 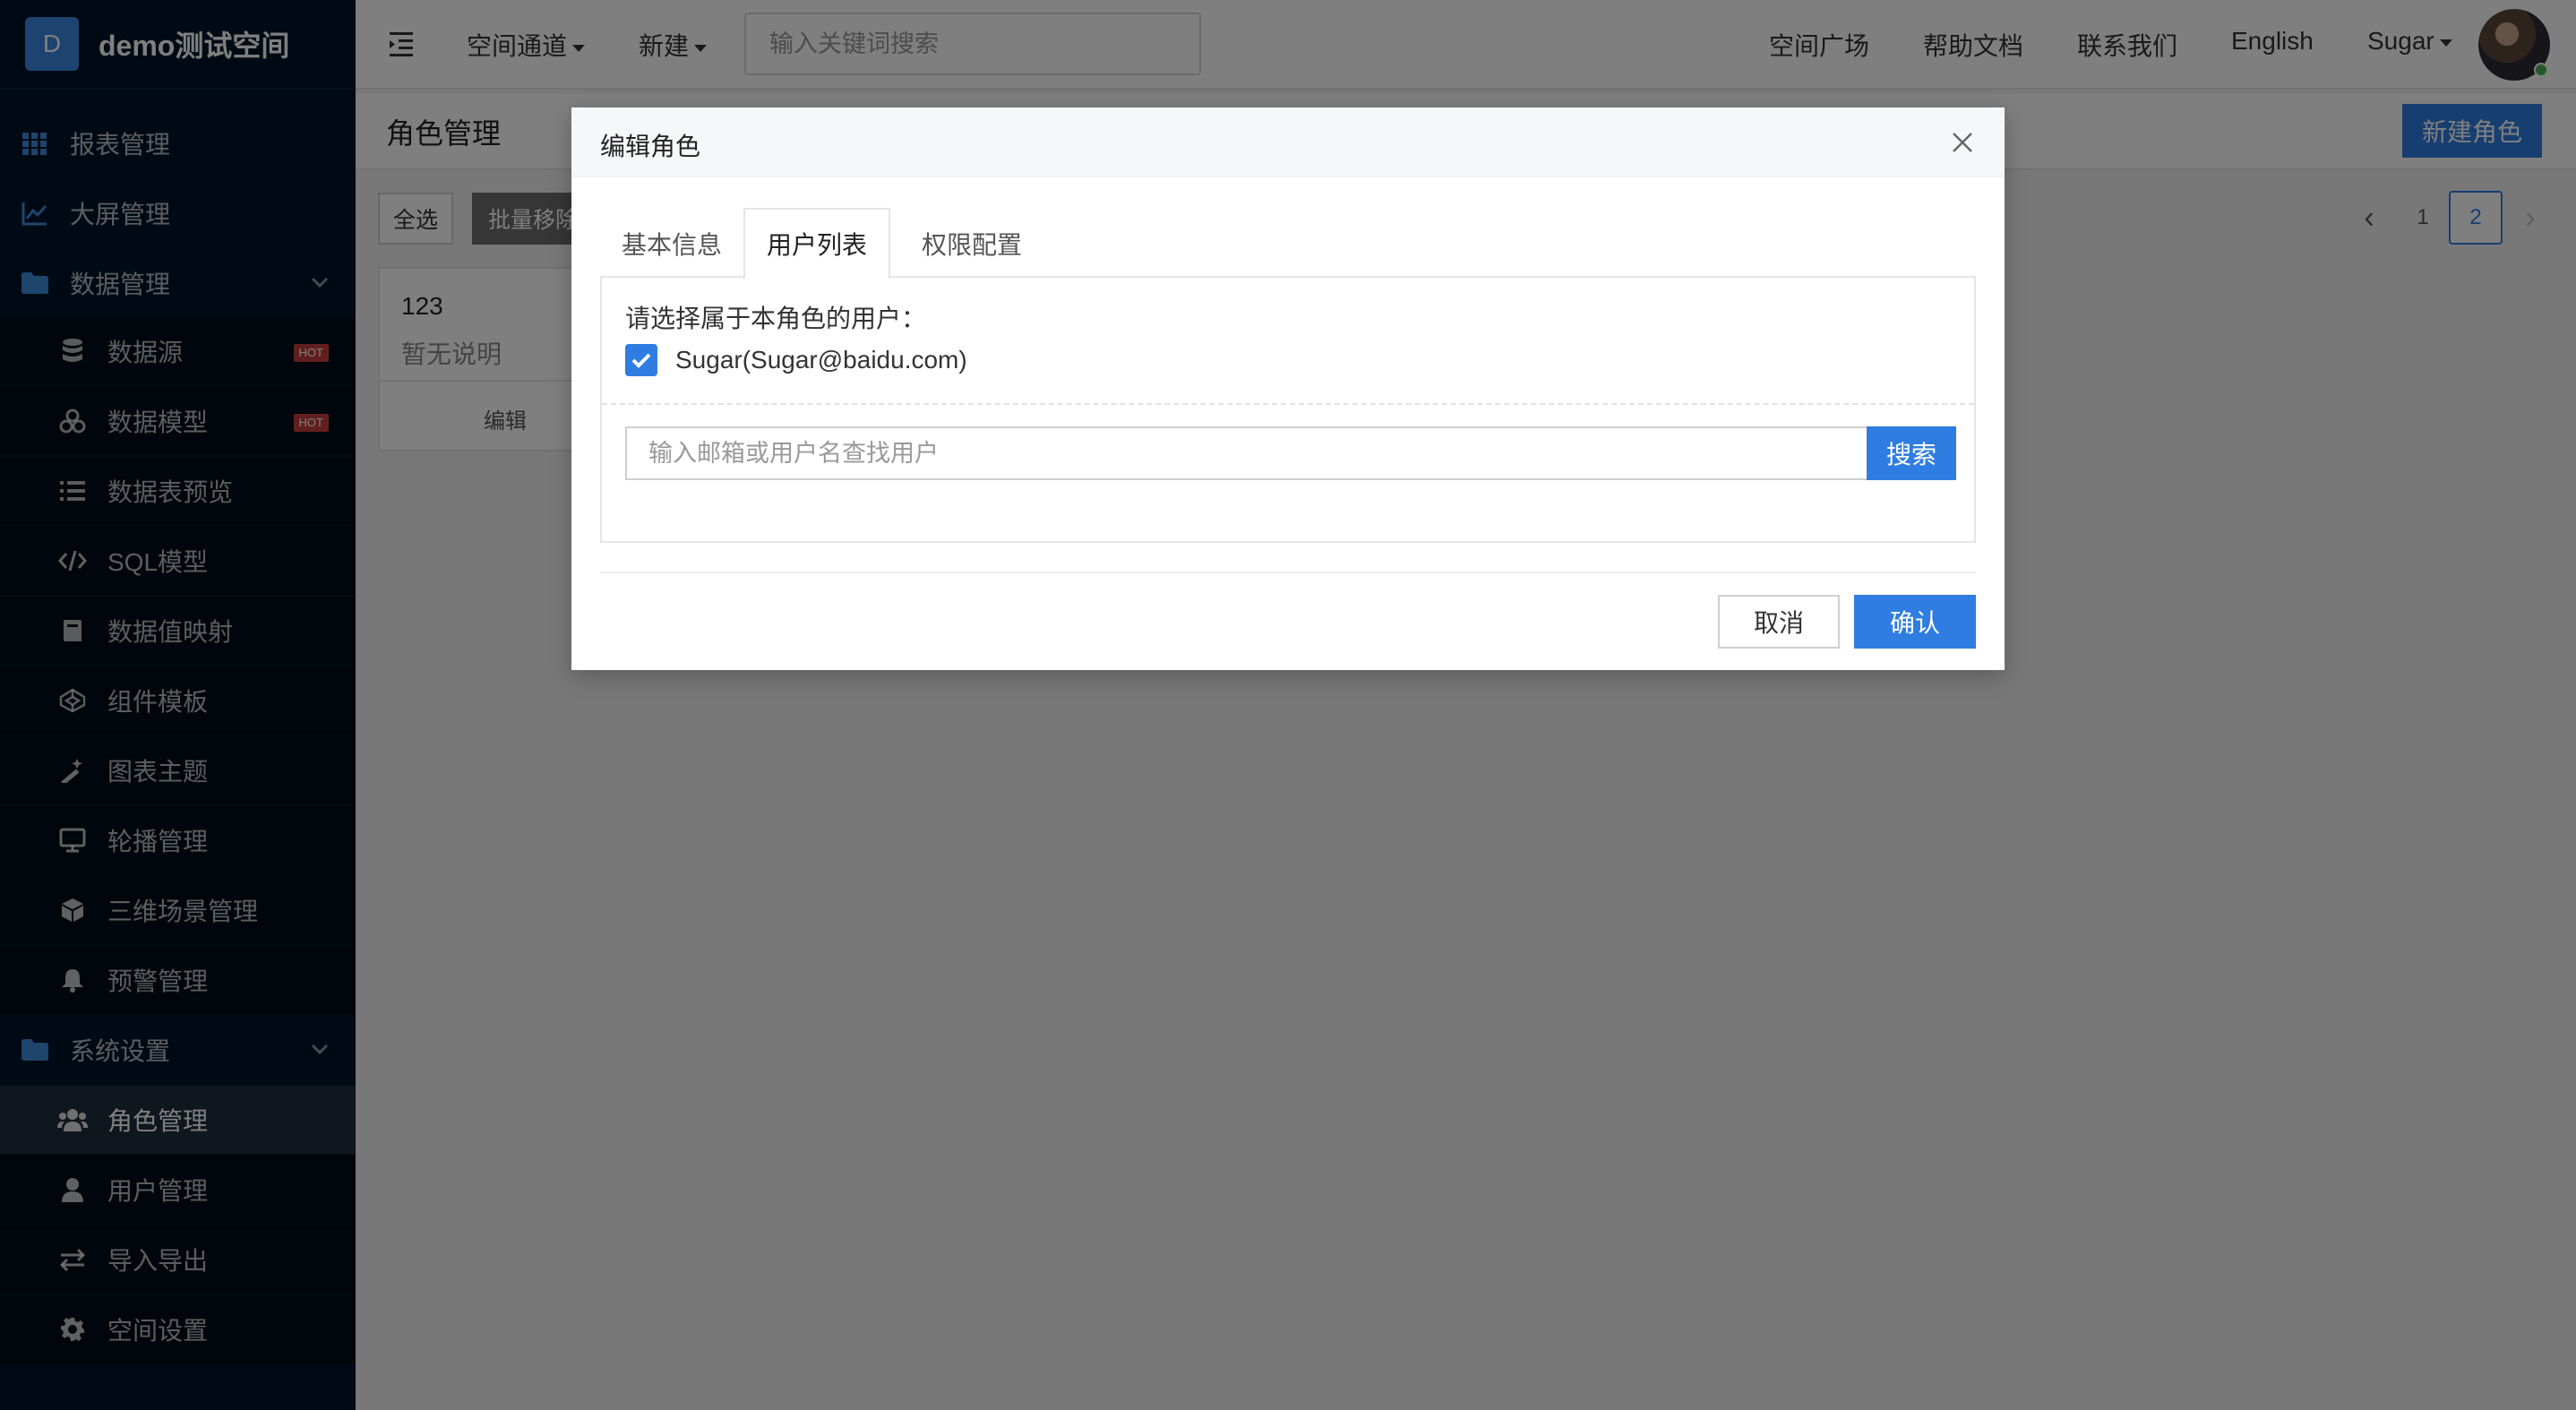 What do you see at coordinates (1246, 453) in the screenshot?
I see `user-search-input` at bounding box center [1246, 453].